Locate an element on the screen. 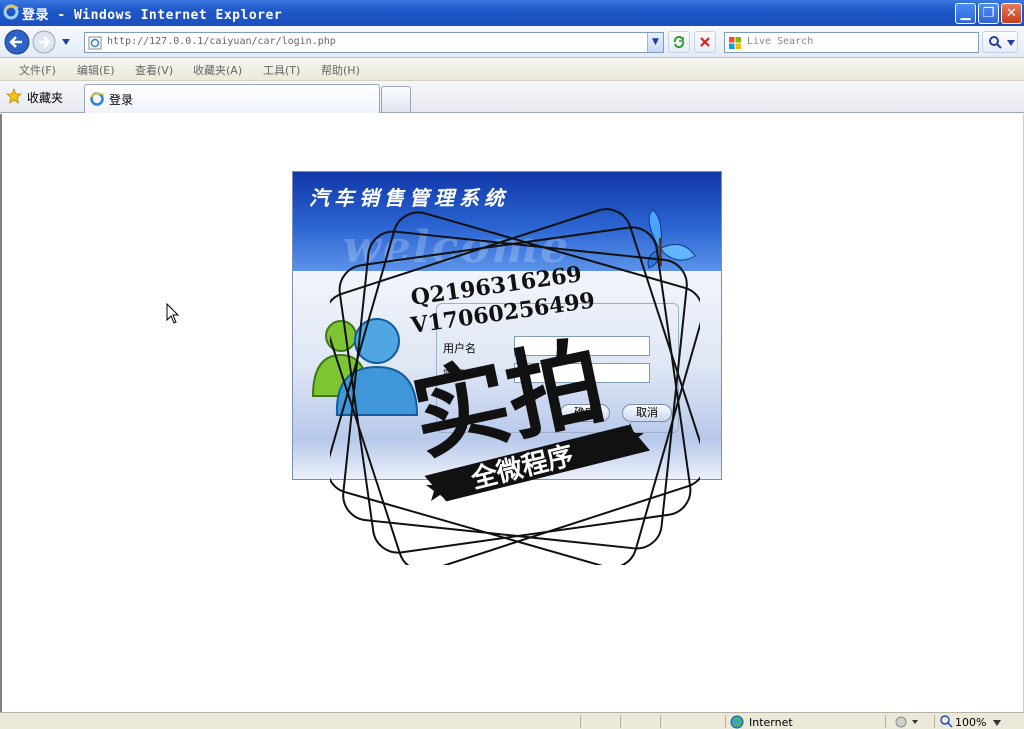 The width and height of the screenshot is (1024, 729). search-button is located at coordinates (1000, 42).